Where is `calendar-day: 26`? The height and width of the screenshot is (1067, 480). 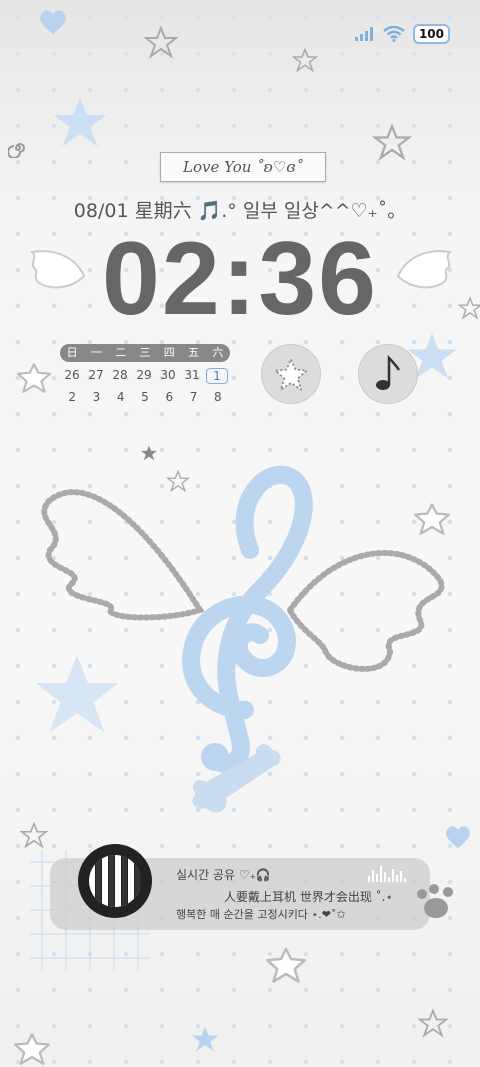 calendar-day: 26 is located at coordinates (72, 375).